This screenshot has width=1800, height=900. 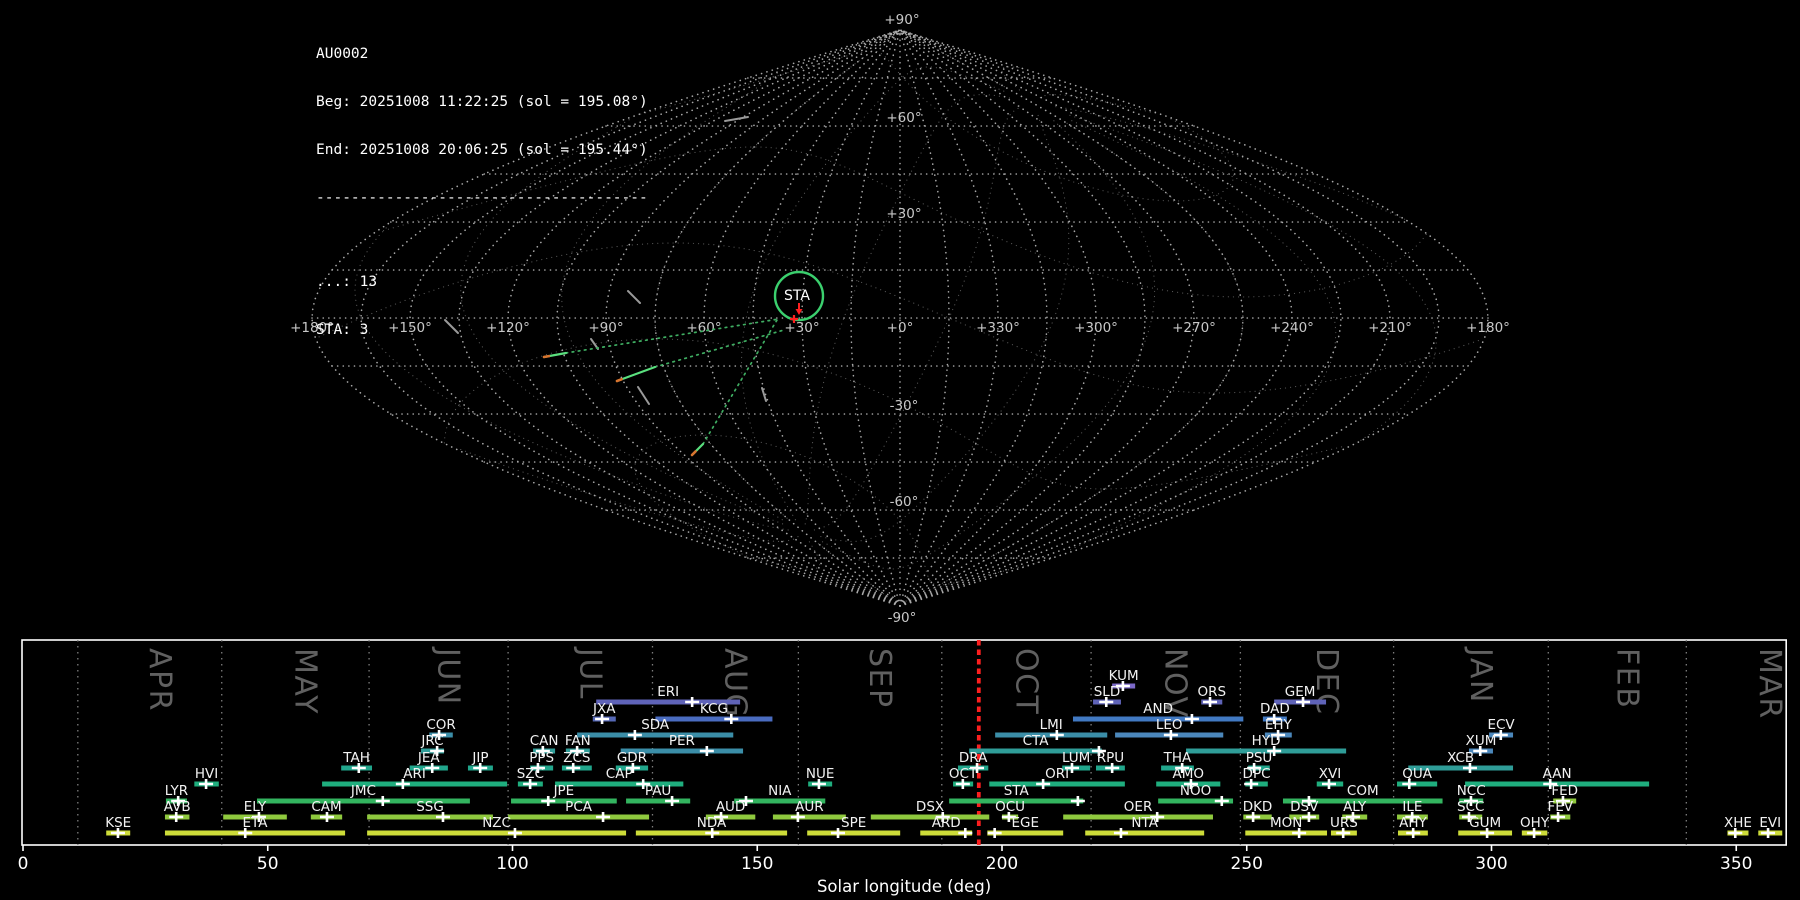 I want to click on peak-marker-PER, so click(x=706, y=751).